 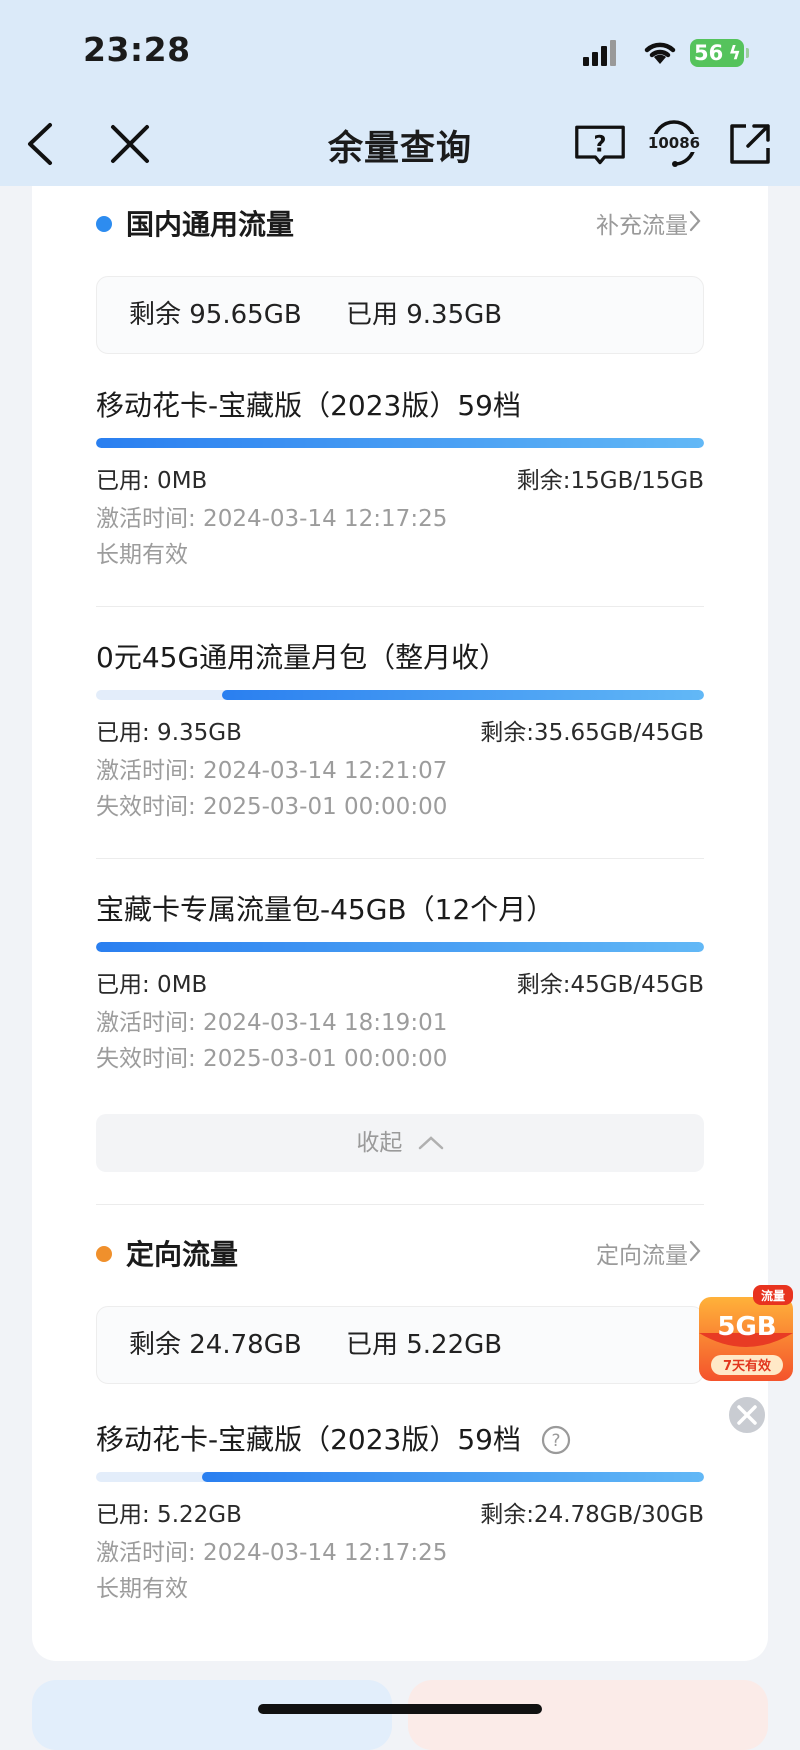 What do you see at coordinates (592, 1515) in the screenshot?
I see `package-remaining: 剩余:24.78GB/30GB` at bounding box center [592, 1515].